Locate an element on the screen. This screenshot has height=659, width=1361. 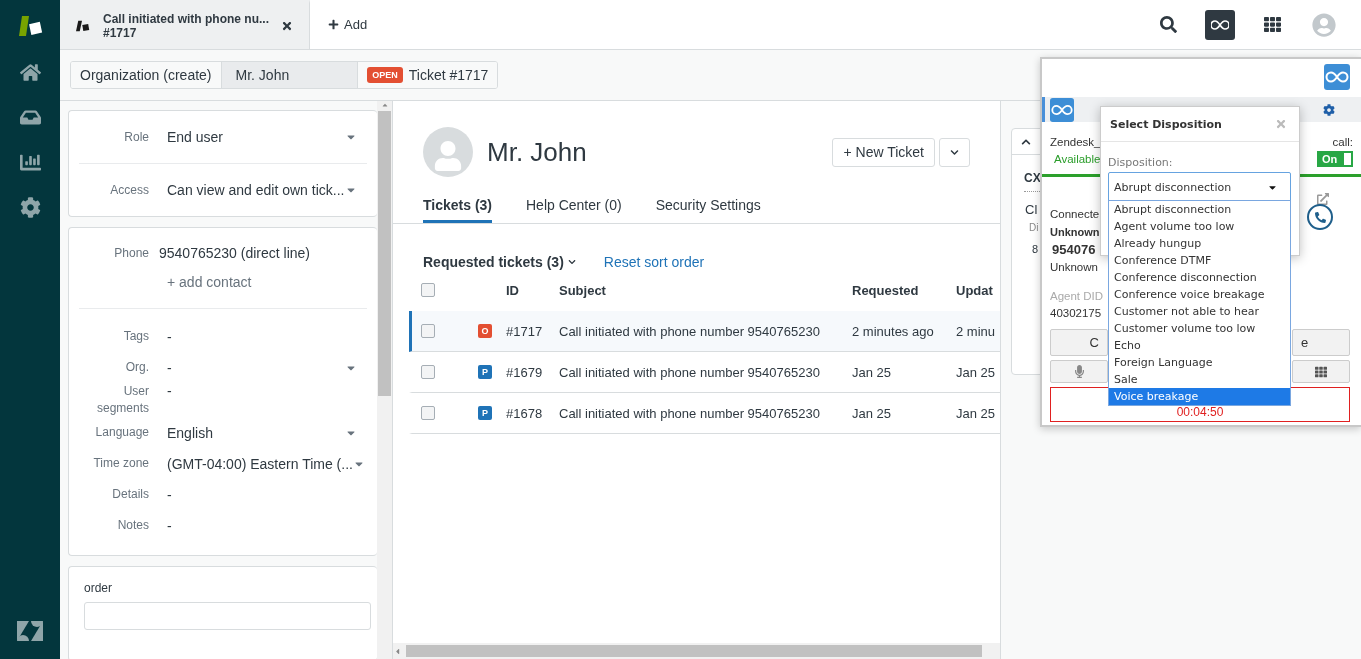
mute-button is located at coordinates (1079, 371).